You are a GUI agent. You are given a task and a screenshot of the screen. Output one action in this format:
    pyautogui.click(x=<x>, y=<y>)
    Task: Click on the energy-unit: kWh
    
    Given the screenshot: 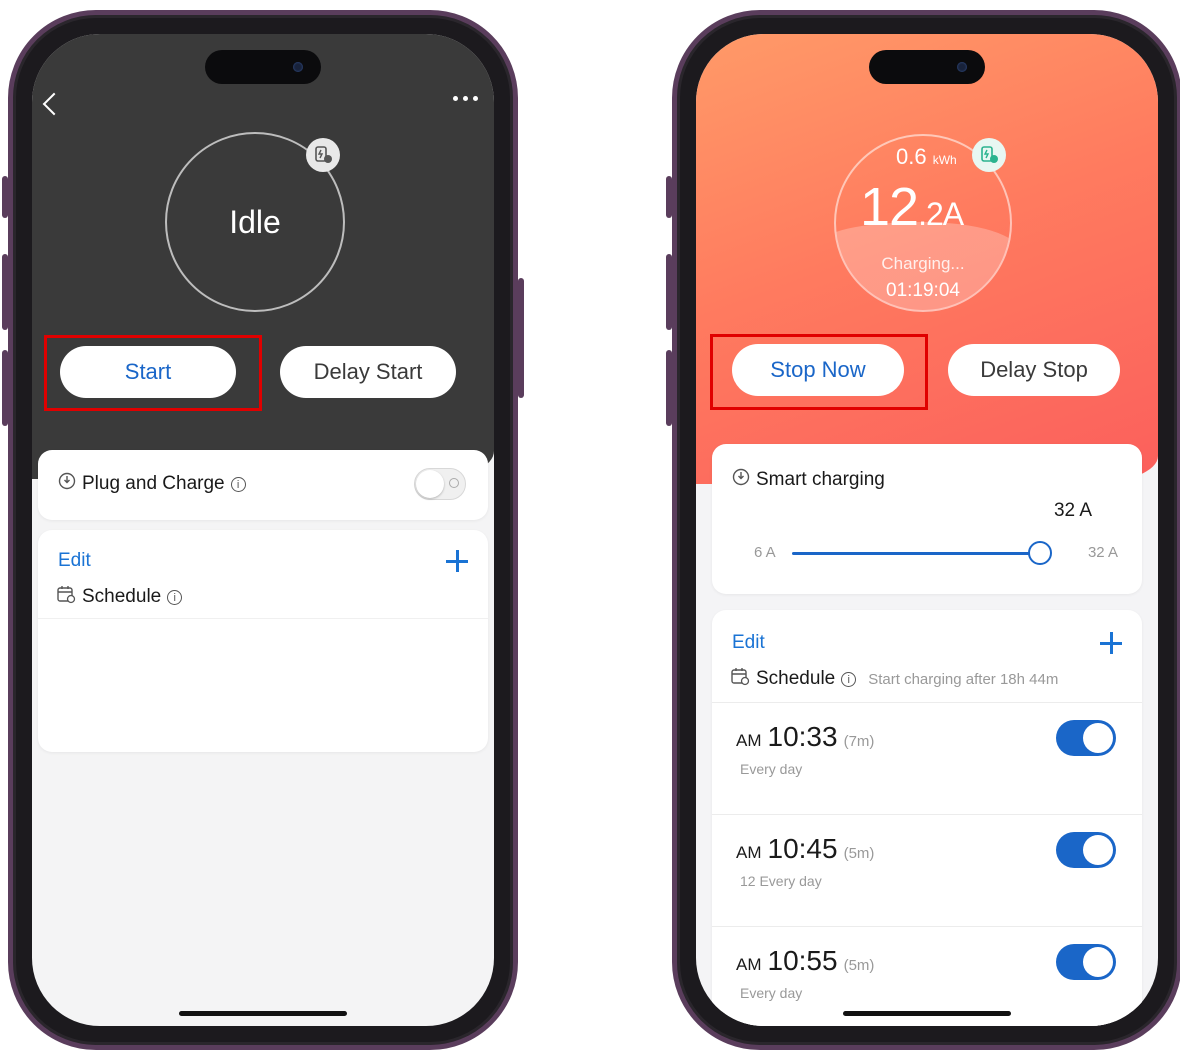 What is the action you would take?
    pyautogui.click(x=944, y=160)
    